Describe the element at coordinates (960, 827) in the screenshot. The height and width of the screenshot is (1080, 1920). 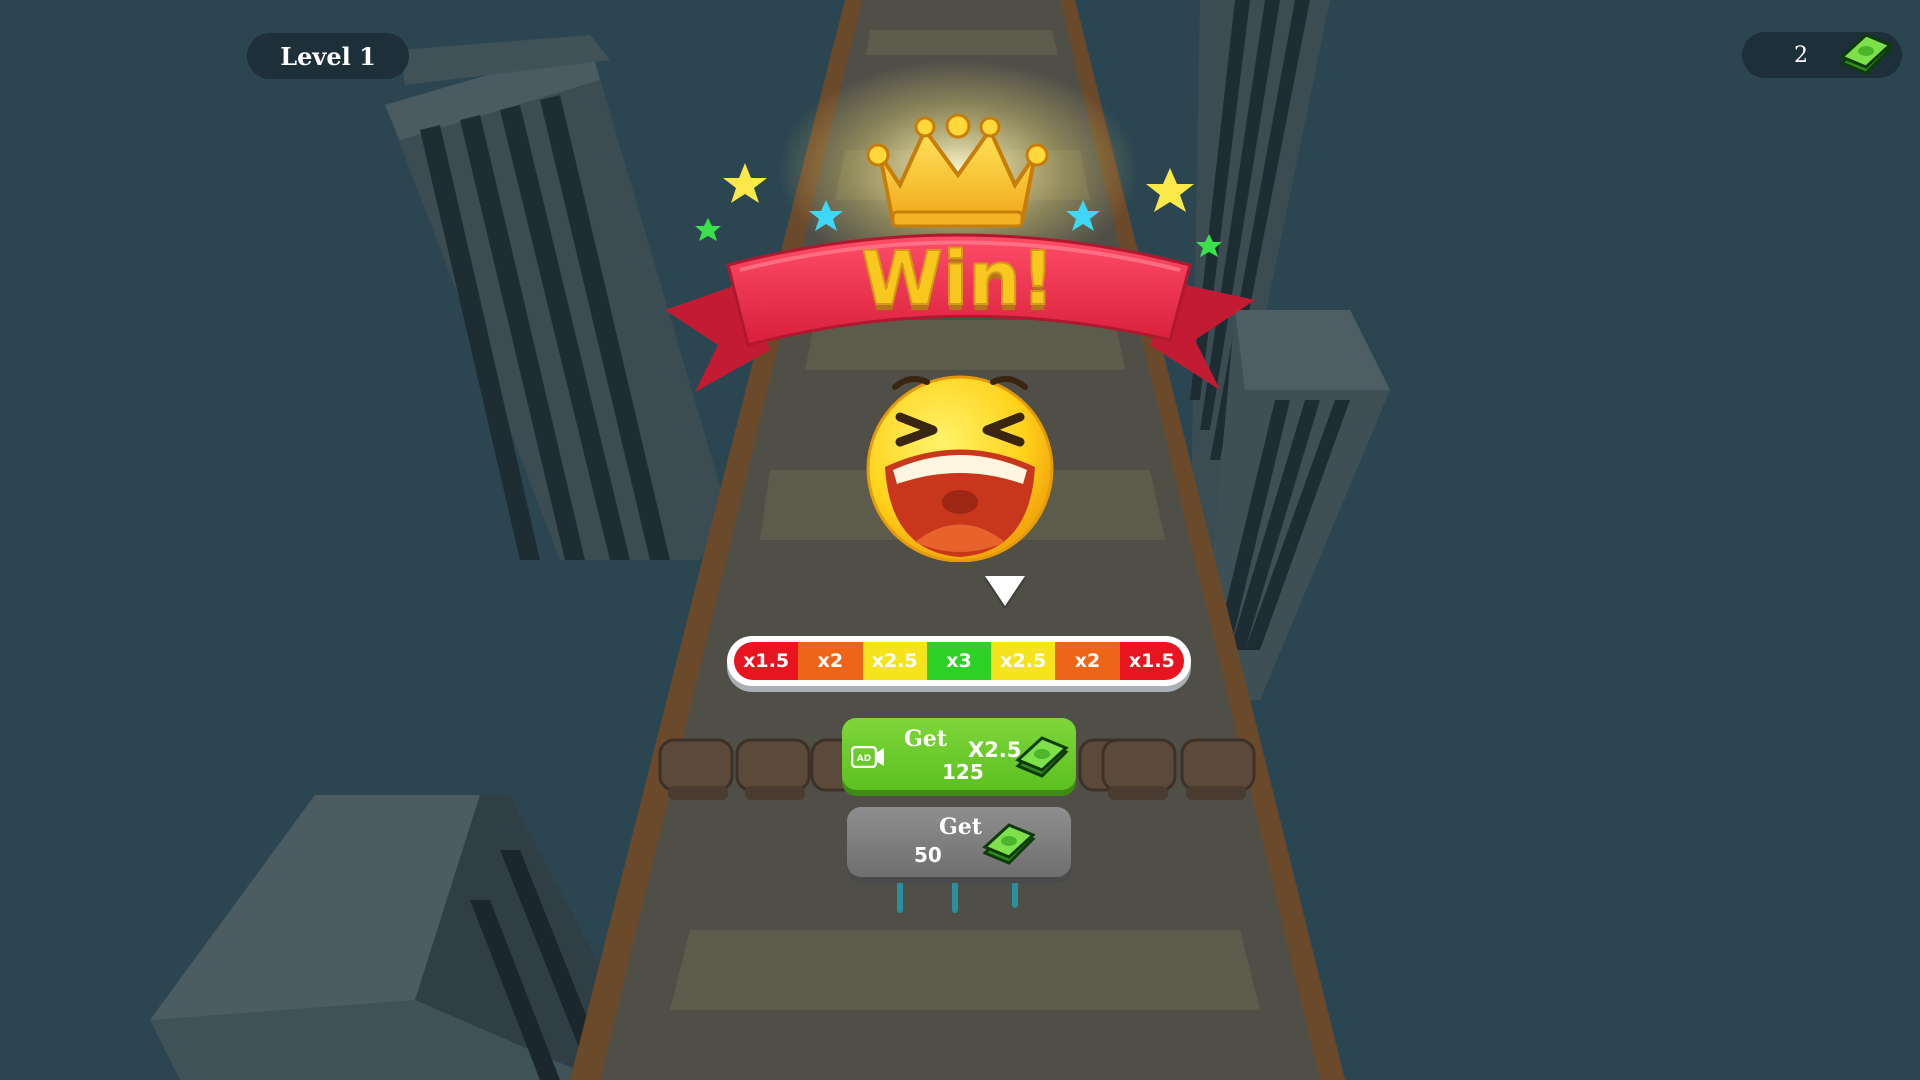
I see `get-button-title: Get` at that location.